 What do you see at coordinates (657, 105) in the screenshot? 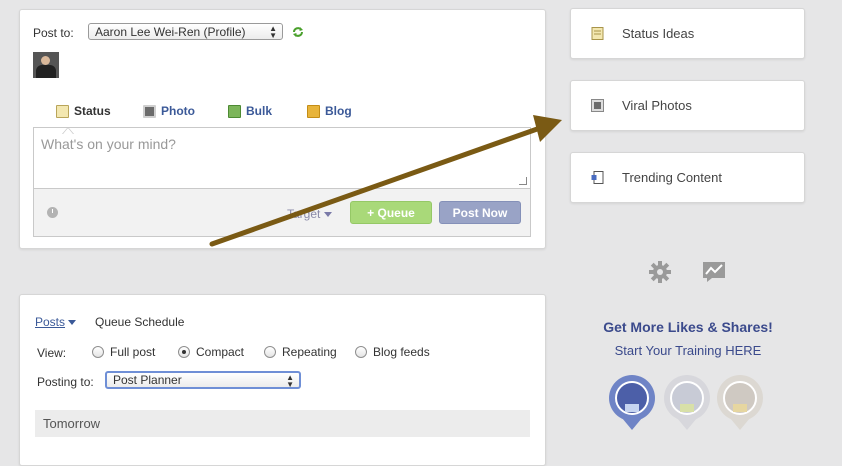
I see `viral-photos-label: Viral Photos` at bounding box center [657, 105].